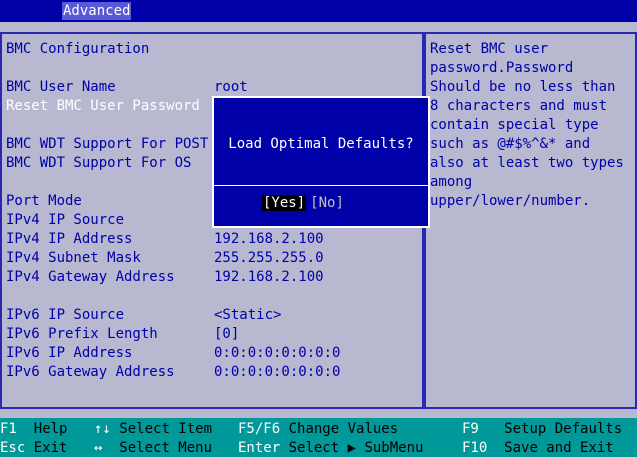 The height and width of the screenshot is (457, 637). Describe the element at coordinates (82, 334) in the screenshot. I see `item-ipv6-prefix-length: IPv6 Prefix Length` at that location.